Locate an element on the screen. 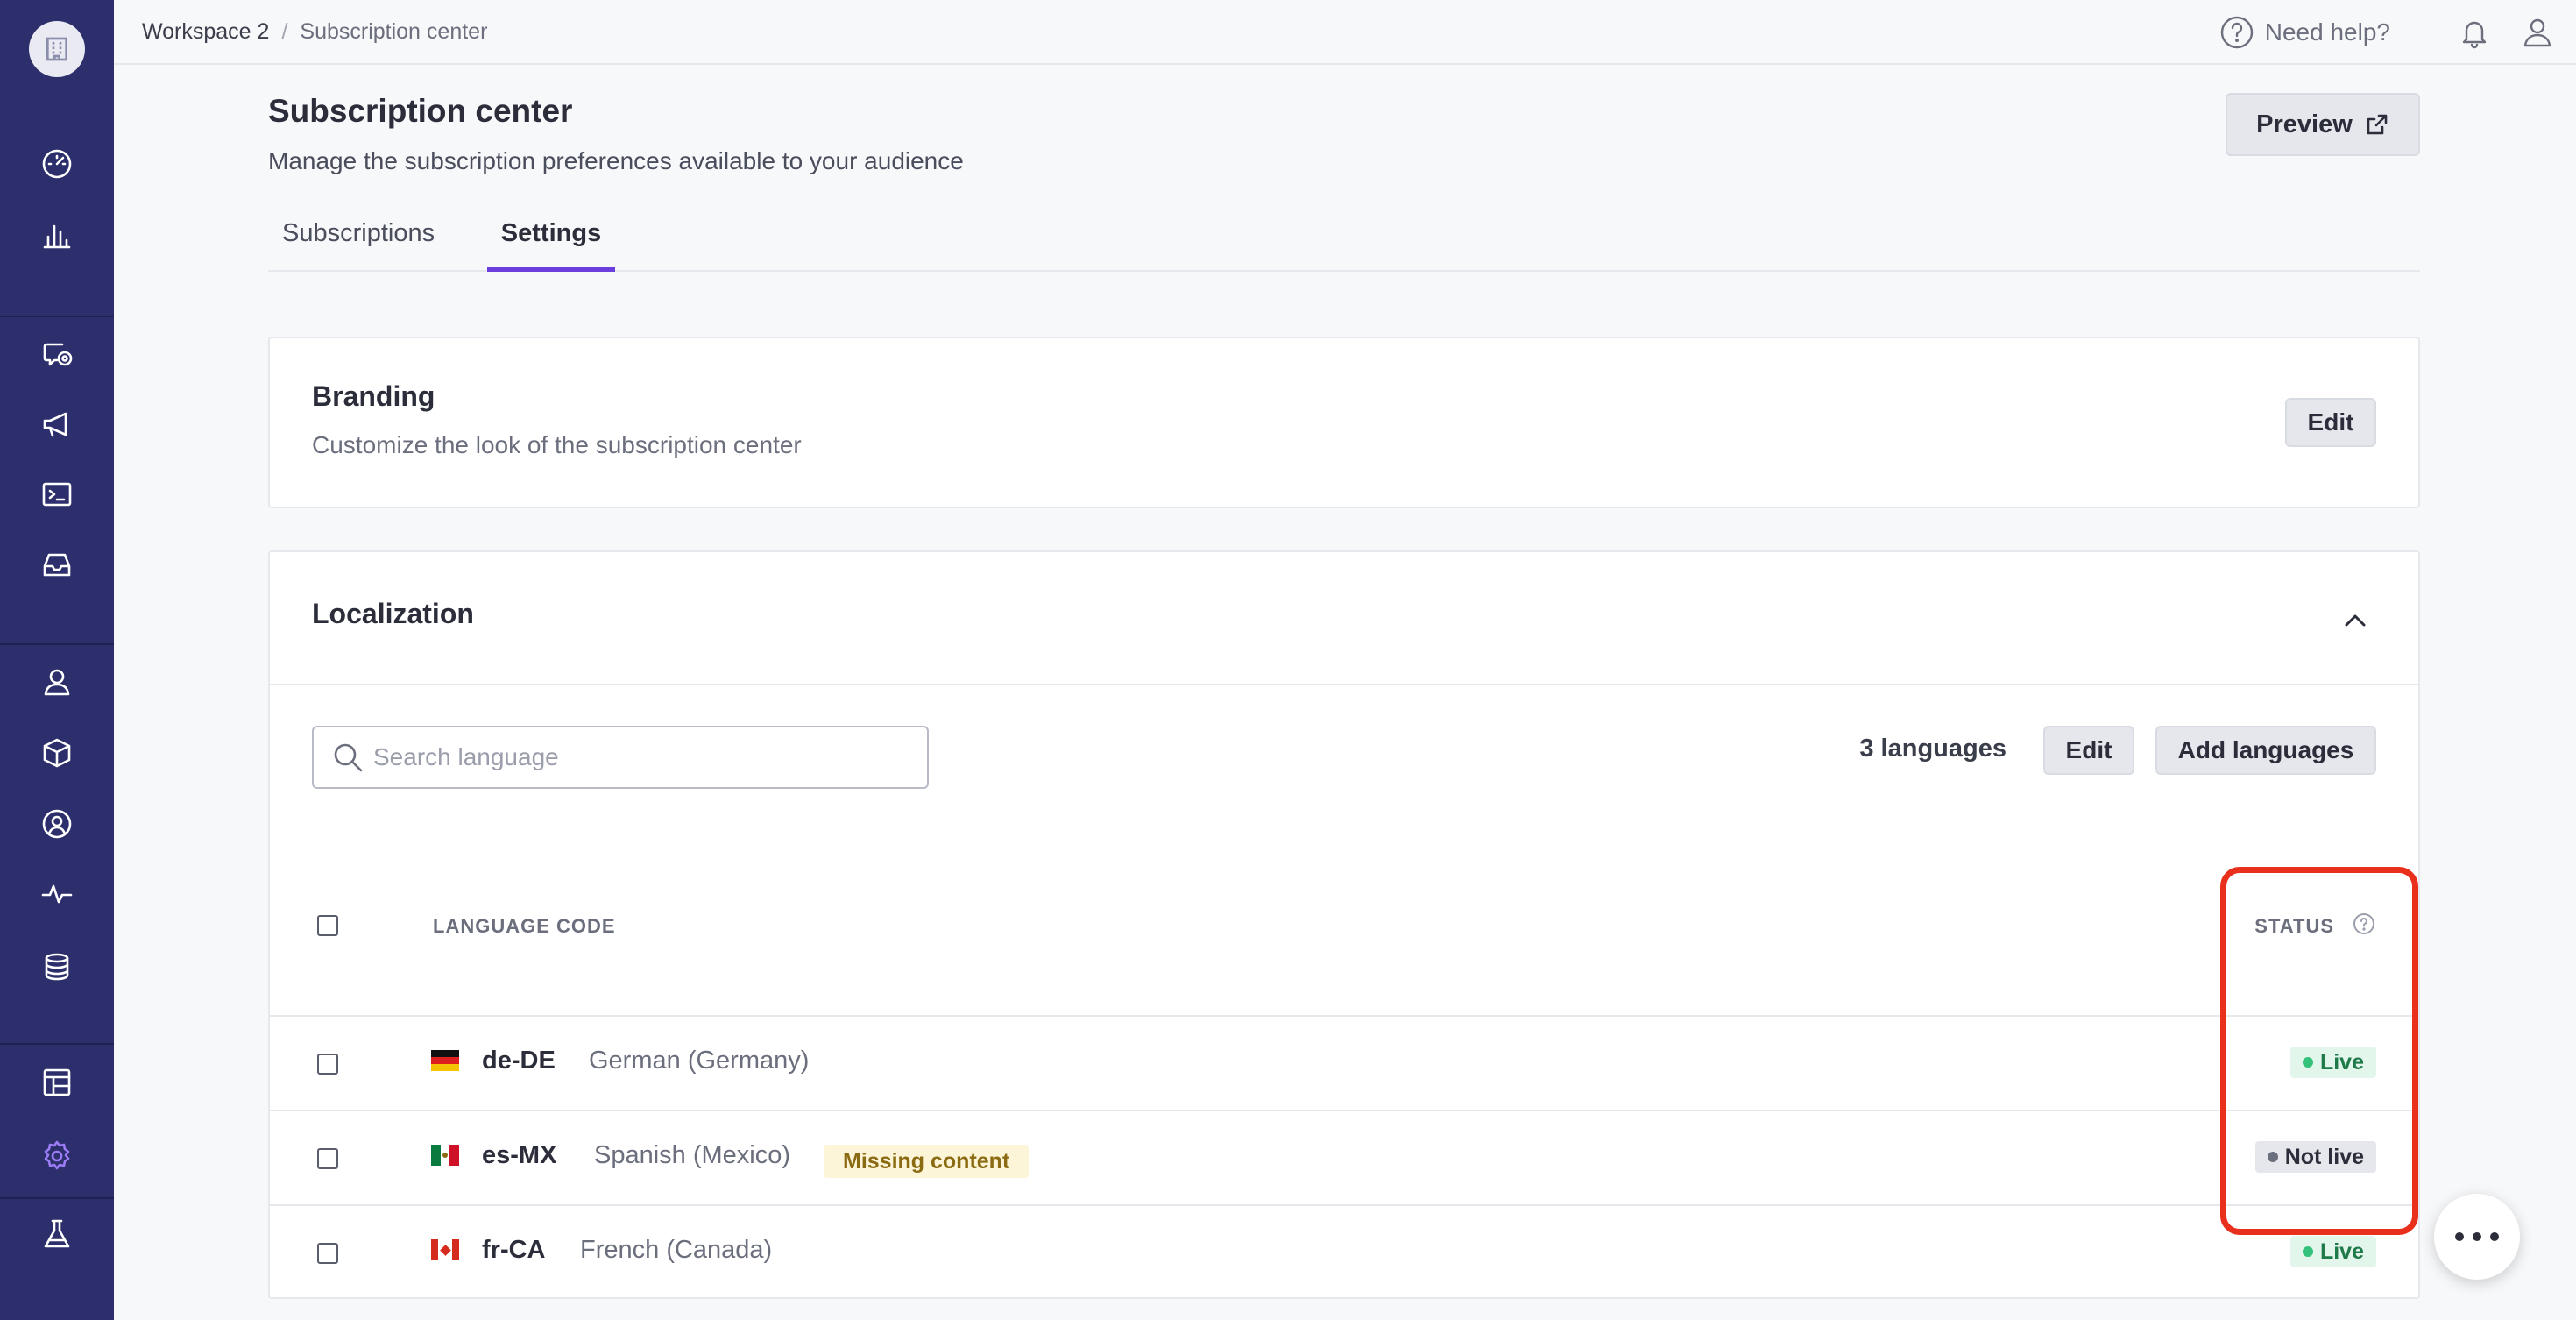  box-icon is located at coordinates (56, 752).